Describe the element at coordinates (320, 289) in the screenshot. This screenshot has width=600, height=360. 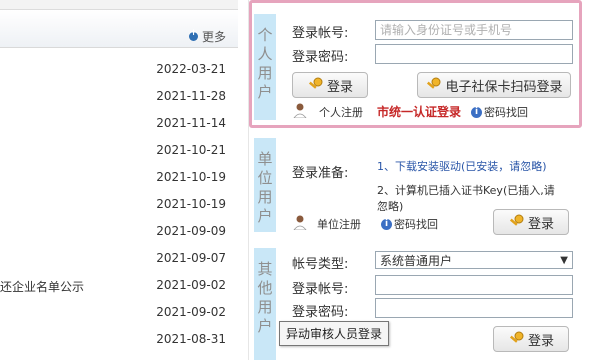
I see `other-account-label: 登录帐号:` at that location.